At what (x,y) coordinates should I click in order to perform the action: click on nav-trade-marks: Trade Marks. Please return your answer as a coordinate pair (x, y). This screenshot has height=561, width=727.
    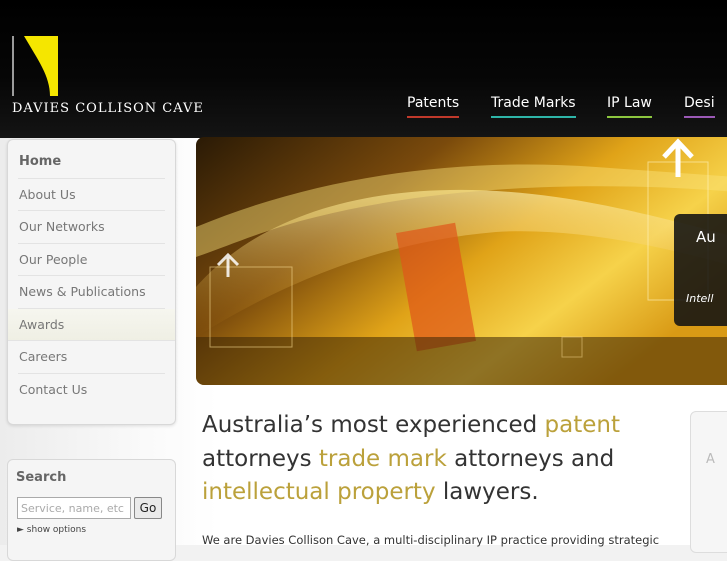
    Looking at the image, I should click on (533, 106).